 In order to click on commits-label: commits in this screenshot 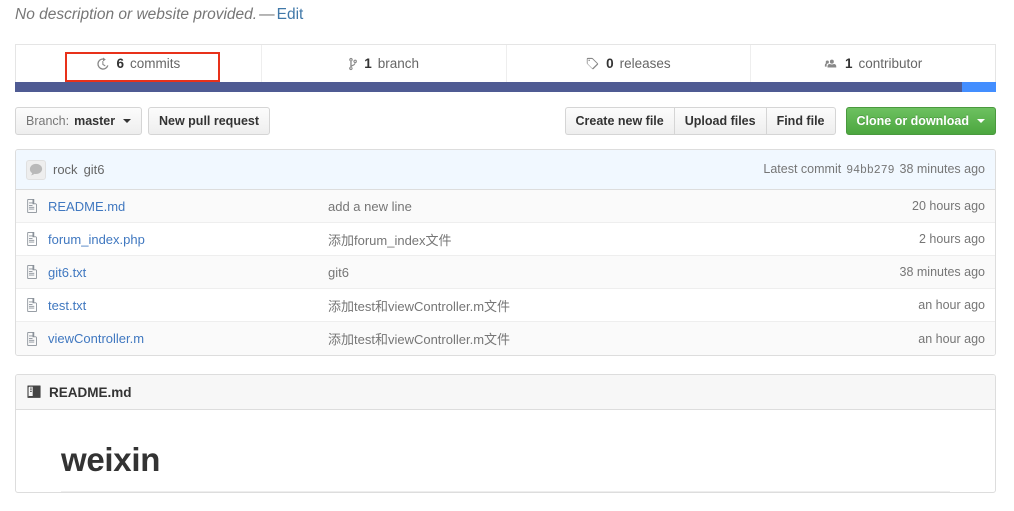, I will do `click(155, 63)`.